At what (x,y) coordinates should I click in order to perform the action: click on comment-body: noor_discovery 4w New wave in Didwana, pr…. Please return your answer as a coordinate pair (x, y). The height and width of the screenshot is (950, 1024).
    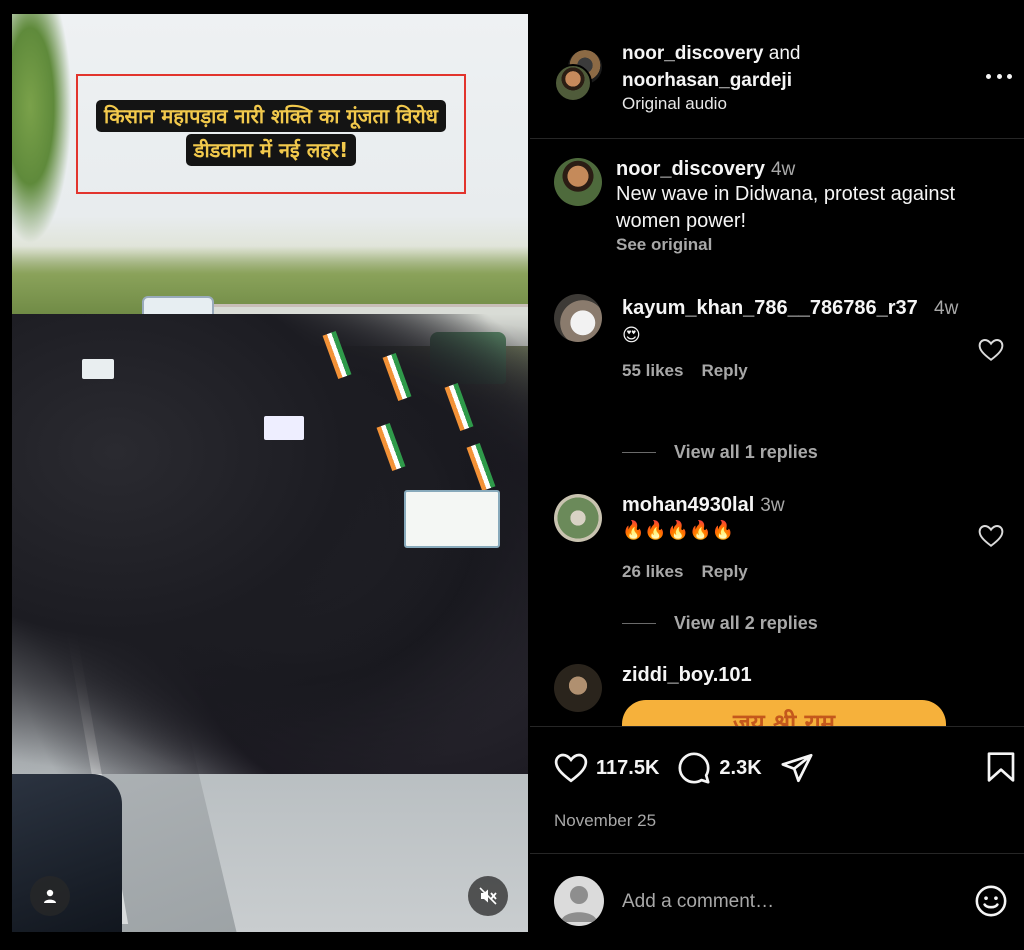
    Looking at the image, I should click on (806, 206).